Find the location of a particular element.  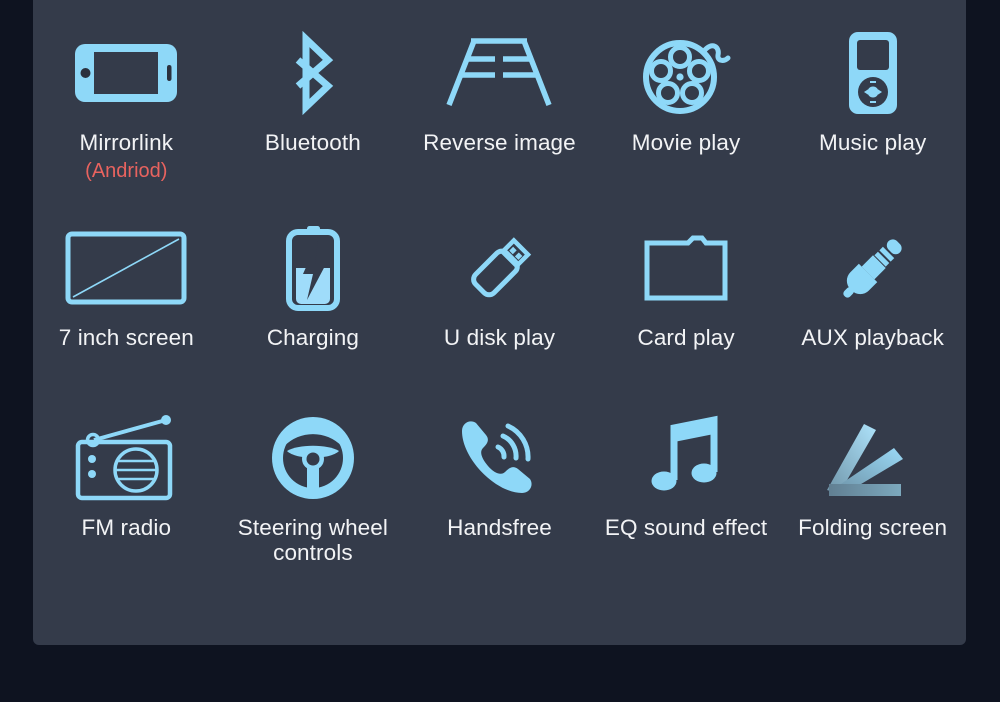

feature-label: Folding screen is located at coordinates (873, 527).